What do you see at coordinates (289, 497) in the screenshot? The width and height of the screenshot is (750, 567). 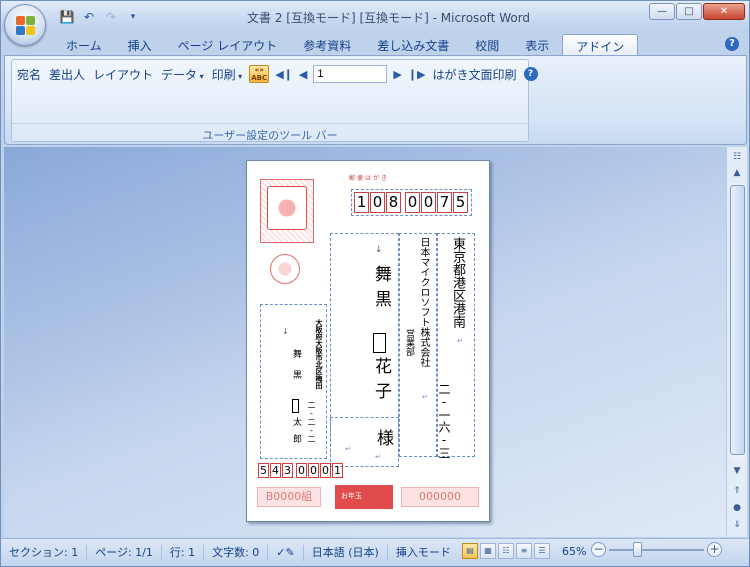 I see `lottery-group-number: B0000組` at bounding box center [289, 497].